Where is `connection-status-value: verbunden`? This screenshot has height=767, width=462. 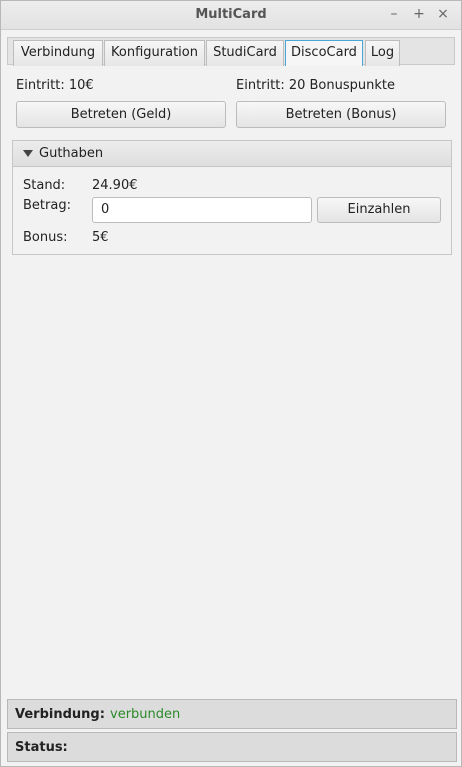
connection-status-value: verbunden is located at coordinates (145, 714).